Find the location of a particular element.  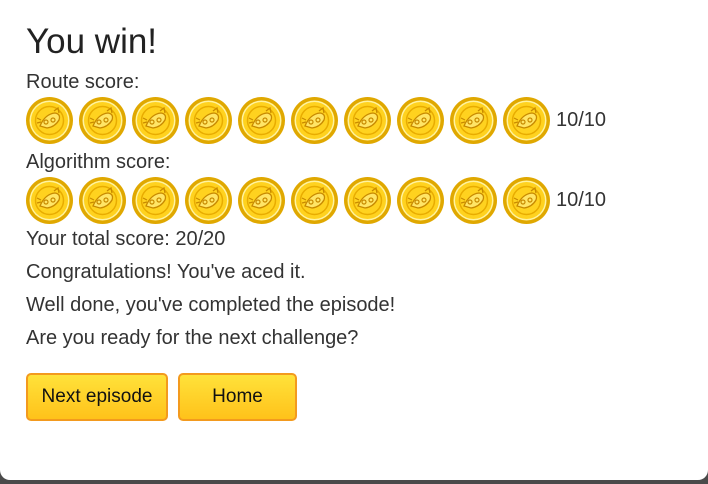

message-completed: Well done, you've completed the episode! is located at coordinates (211, 305).